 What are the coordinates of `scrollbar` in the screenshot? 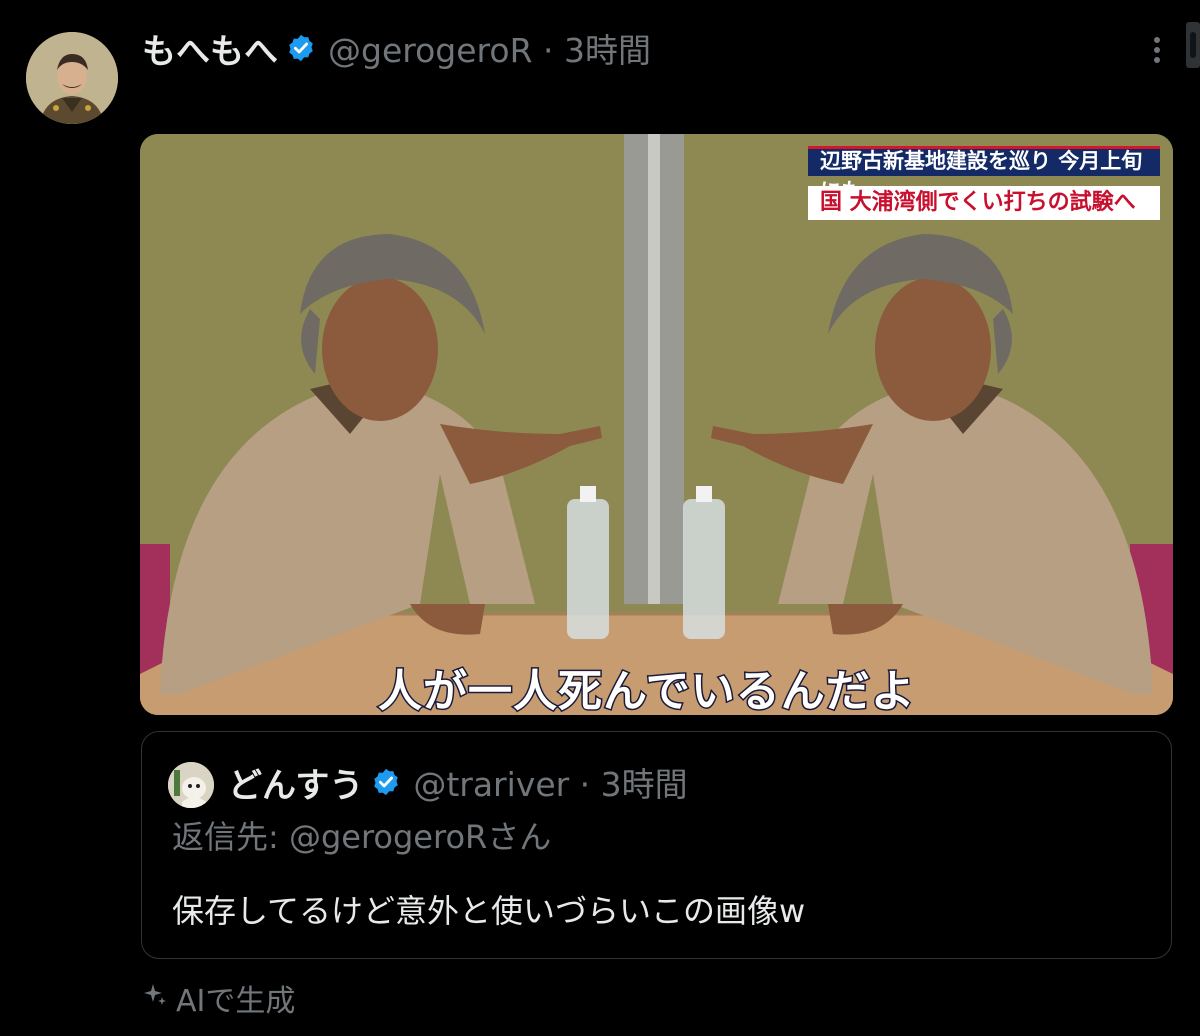 It's located at (1193, 45).